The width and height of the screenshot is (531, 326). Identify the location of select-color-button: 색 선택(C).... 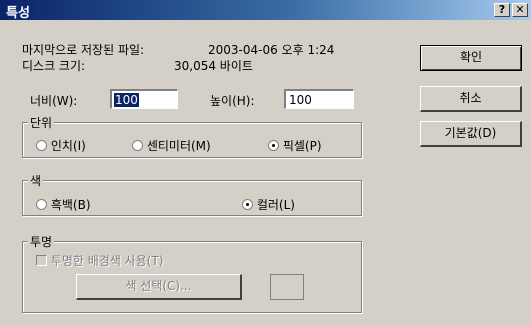
(159, 287).